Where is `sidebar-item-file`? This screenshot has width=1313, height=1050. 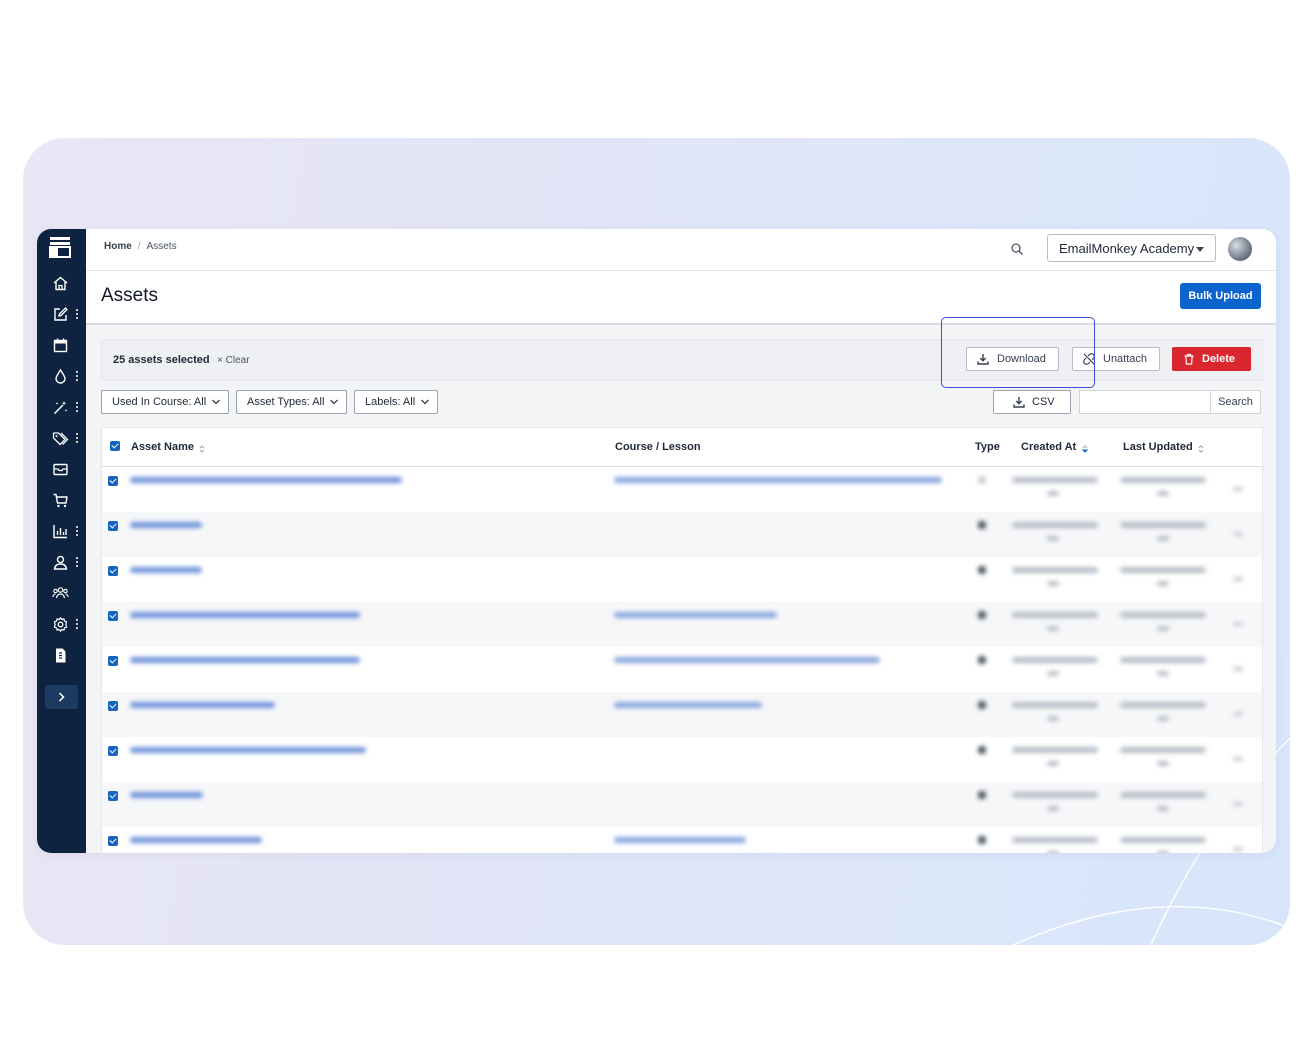
sidebar-item-file is located at coordinates (61, 656).